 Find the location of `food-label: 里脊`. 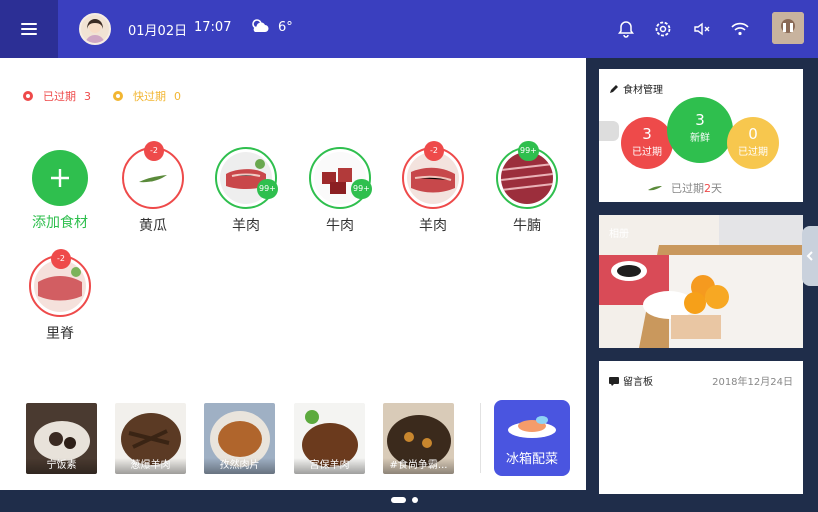

food-label: 里脊 is located at coordinates (60, 334).